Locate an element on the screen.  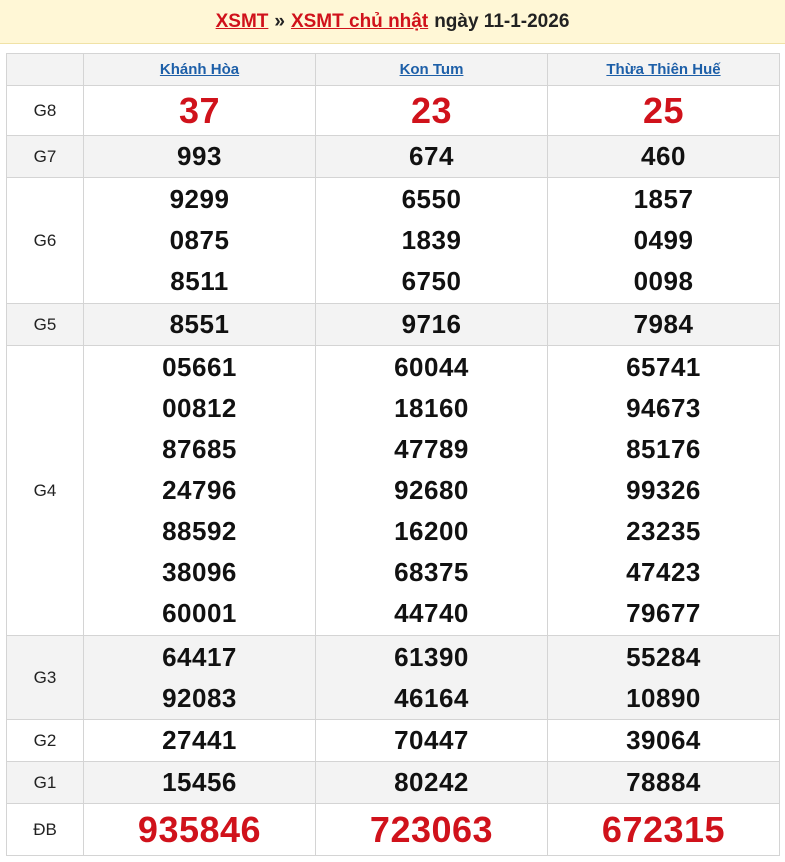
prize-cell: 55284 10890 is located at coordinates (663, 677).